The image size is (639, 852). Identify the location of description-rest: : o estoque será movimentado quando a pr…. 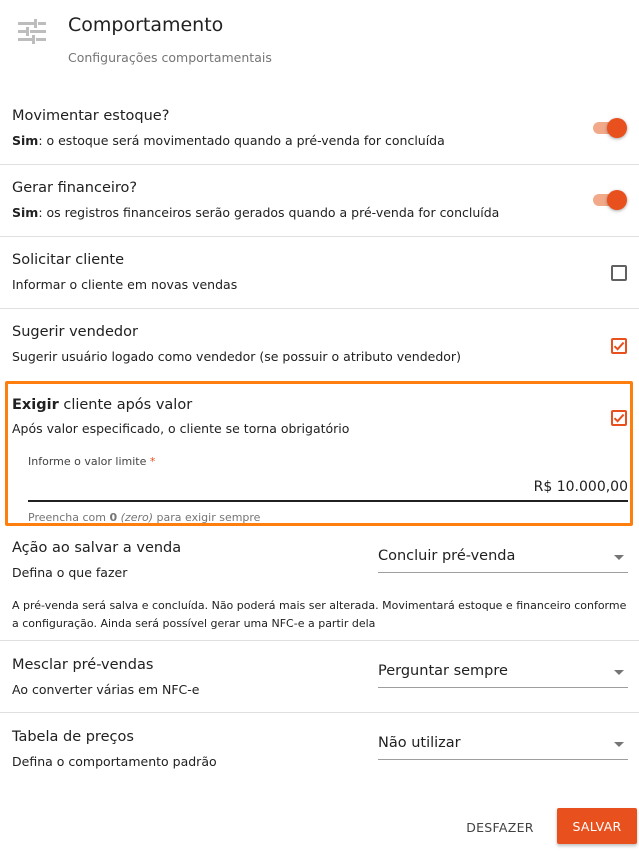
(241, 140).